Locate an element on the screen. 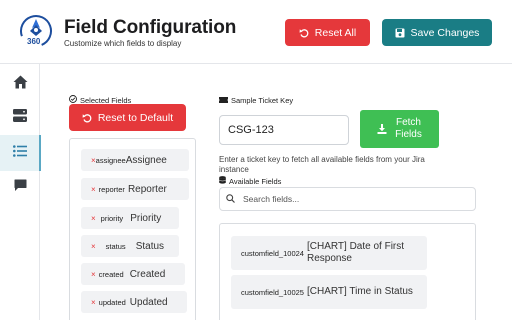  search-icon is located at coordinates (230, 199).